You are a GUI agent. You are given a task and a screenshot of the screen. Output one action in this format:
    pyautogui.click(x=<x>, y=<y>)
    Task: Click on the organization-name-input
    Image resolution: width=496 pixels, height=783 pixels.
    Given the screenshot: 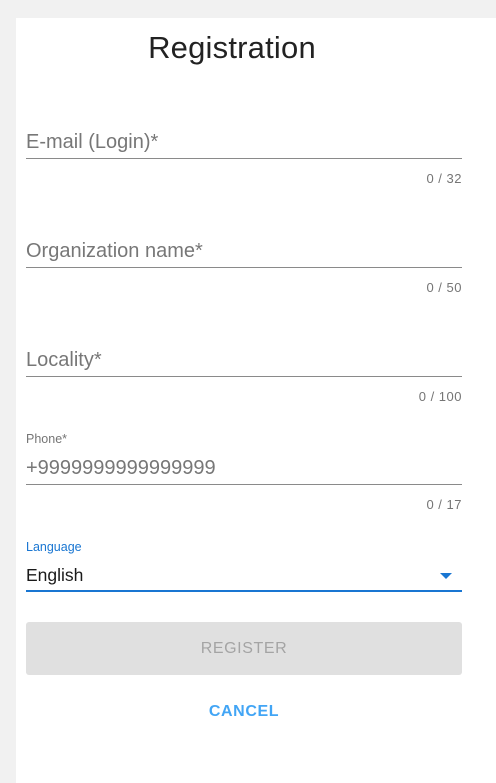 What is the action you would take?
    pyautogui.click(x=244, y=251)
    